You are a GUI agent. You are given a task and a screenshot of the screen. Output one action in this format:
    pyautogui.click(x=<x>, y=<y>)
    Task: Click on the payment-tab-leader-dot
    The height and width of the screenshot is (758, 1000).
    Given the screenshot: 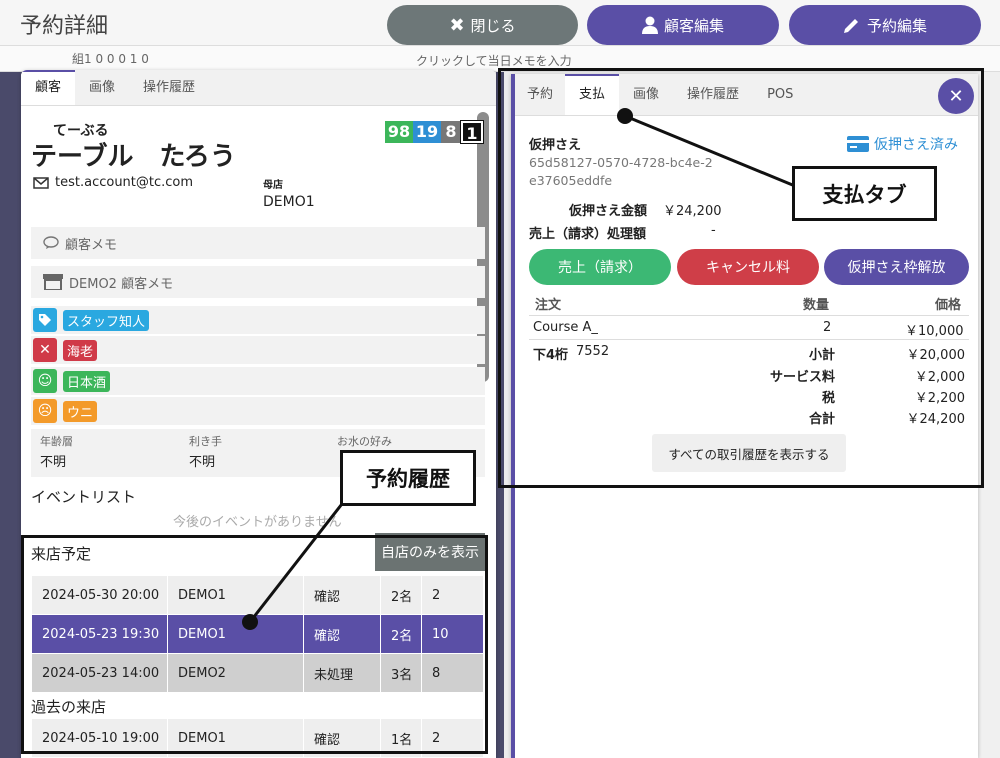 What is the action you would take?
    pyautogui.click(x=625, y=116)
    